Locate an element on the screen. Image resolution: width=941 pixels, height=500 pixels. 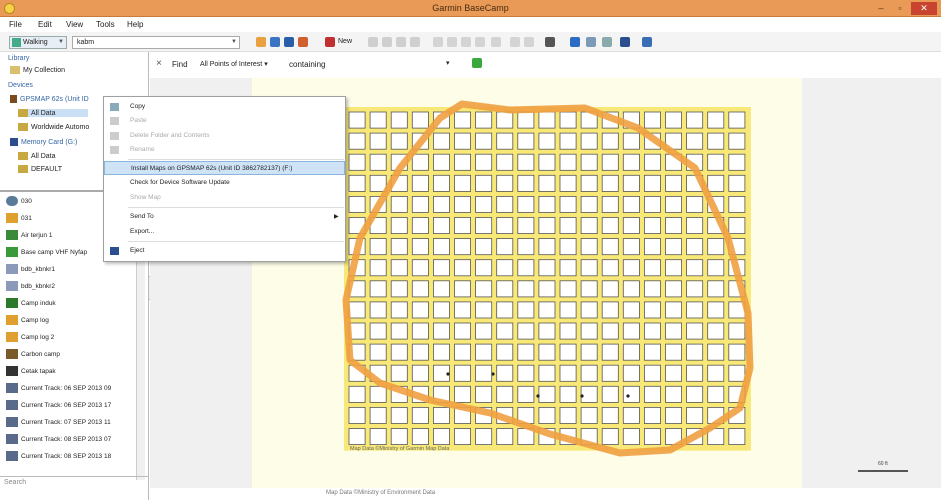
list-item: Current Track: 08 SEP 2013 07 is located at coordinates (70, 440).